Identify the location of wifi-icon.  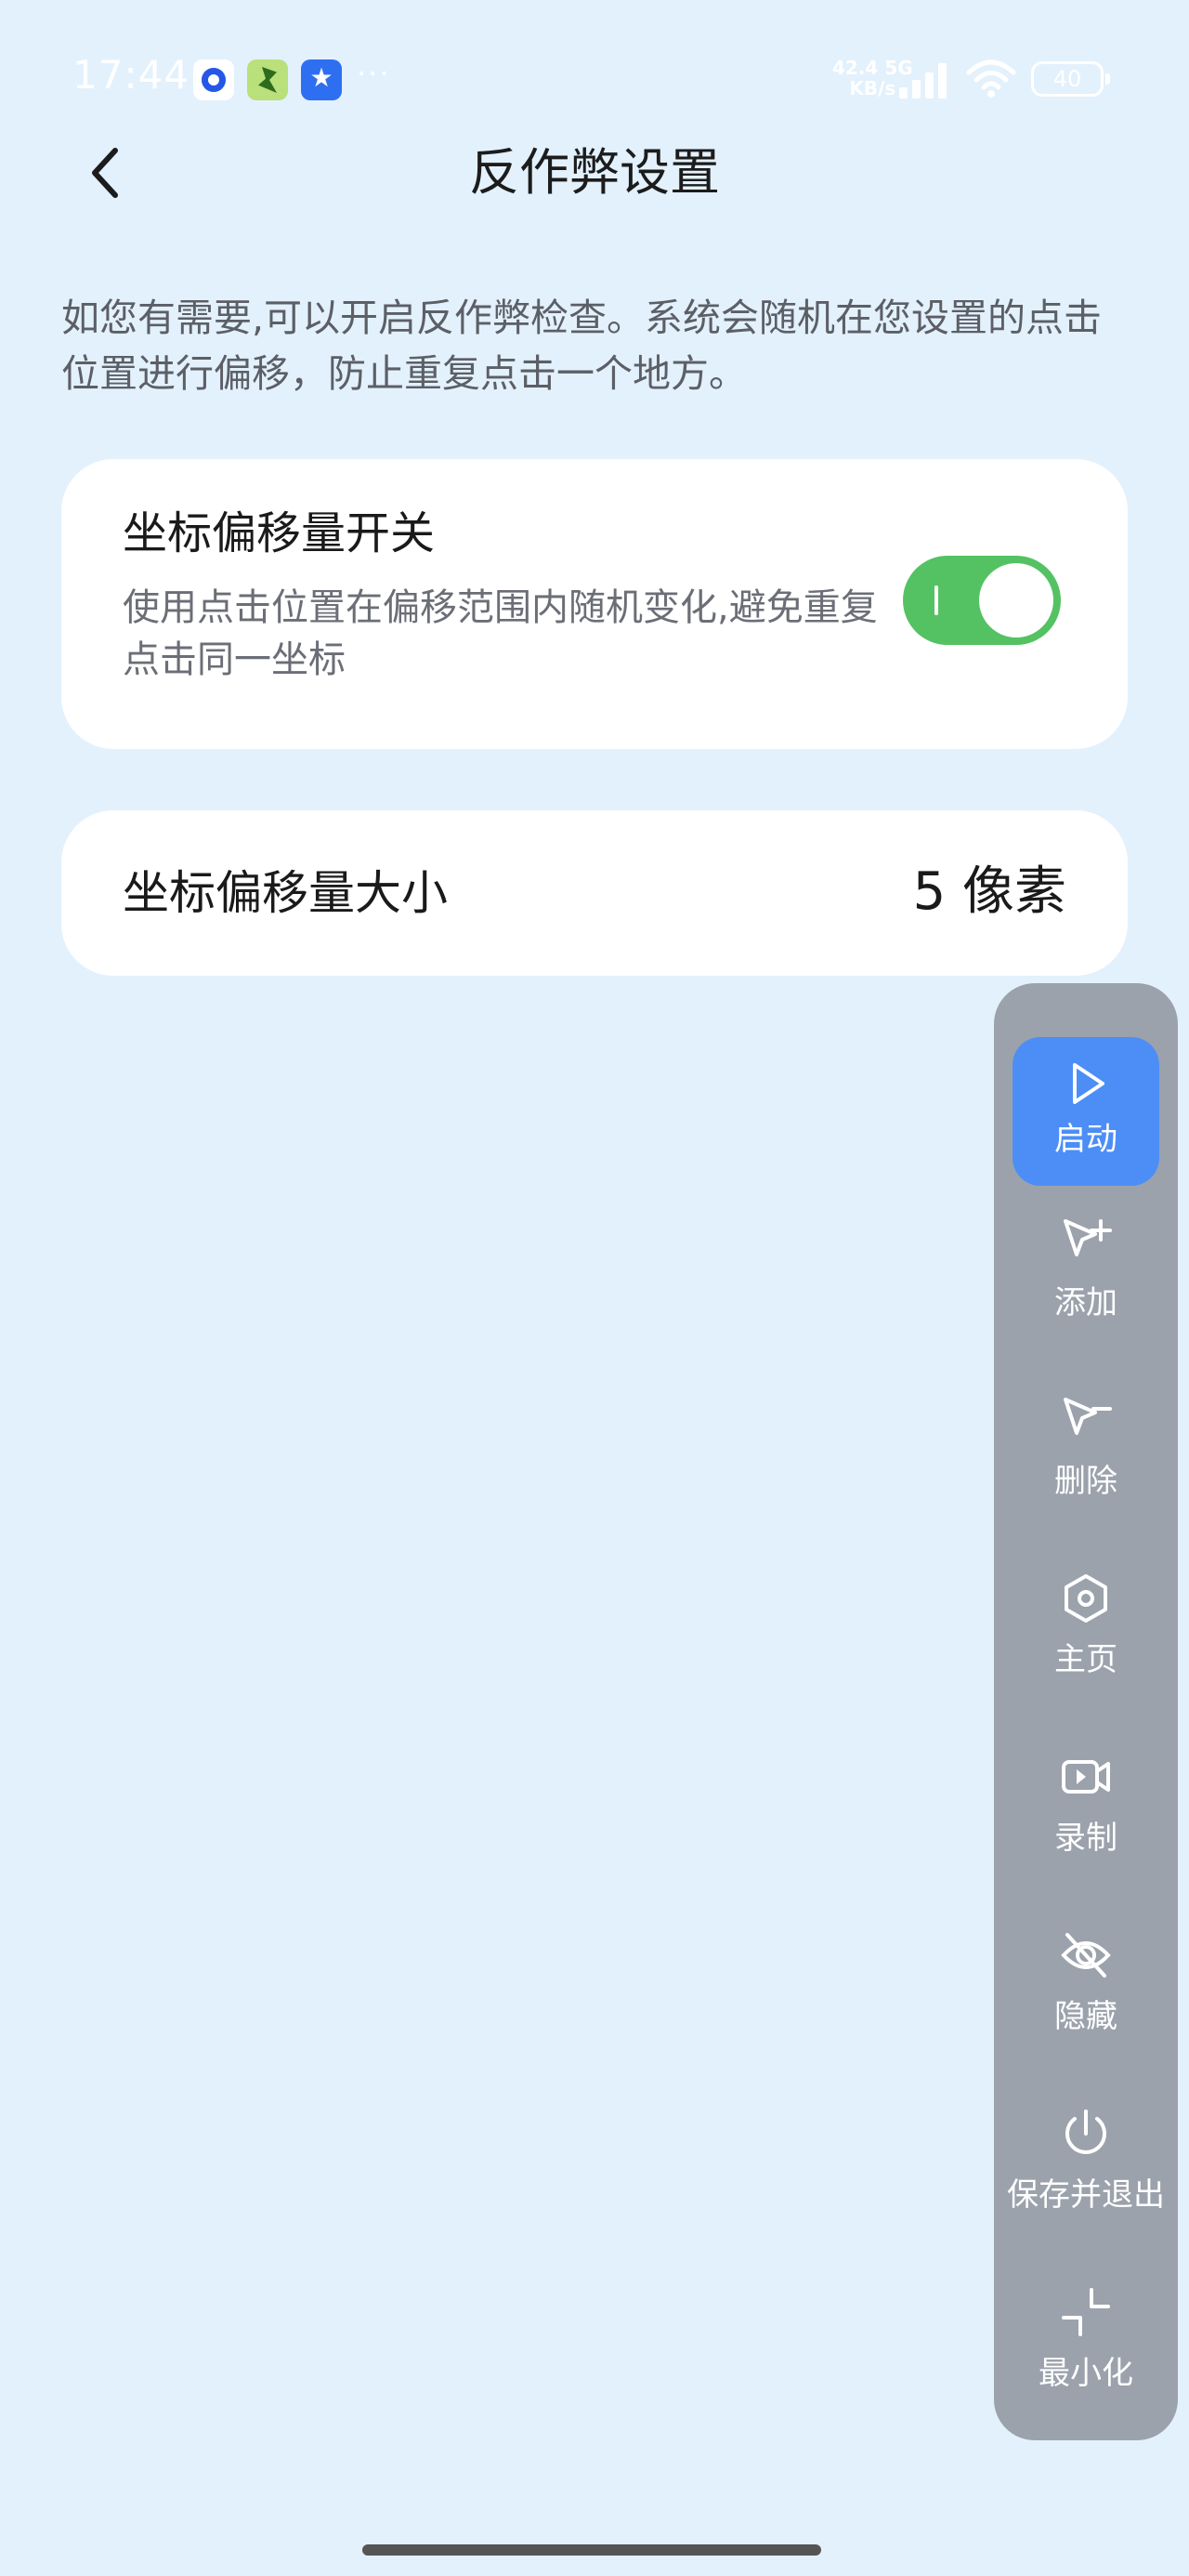
(991, 78).